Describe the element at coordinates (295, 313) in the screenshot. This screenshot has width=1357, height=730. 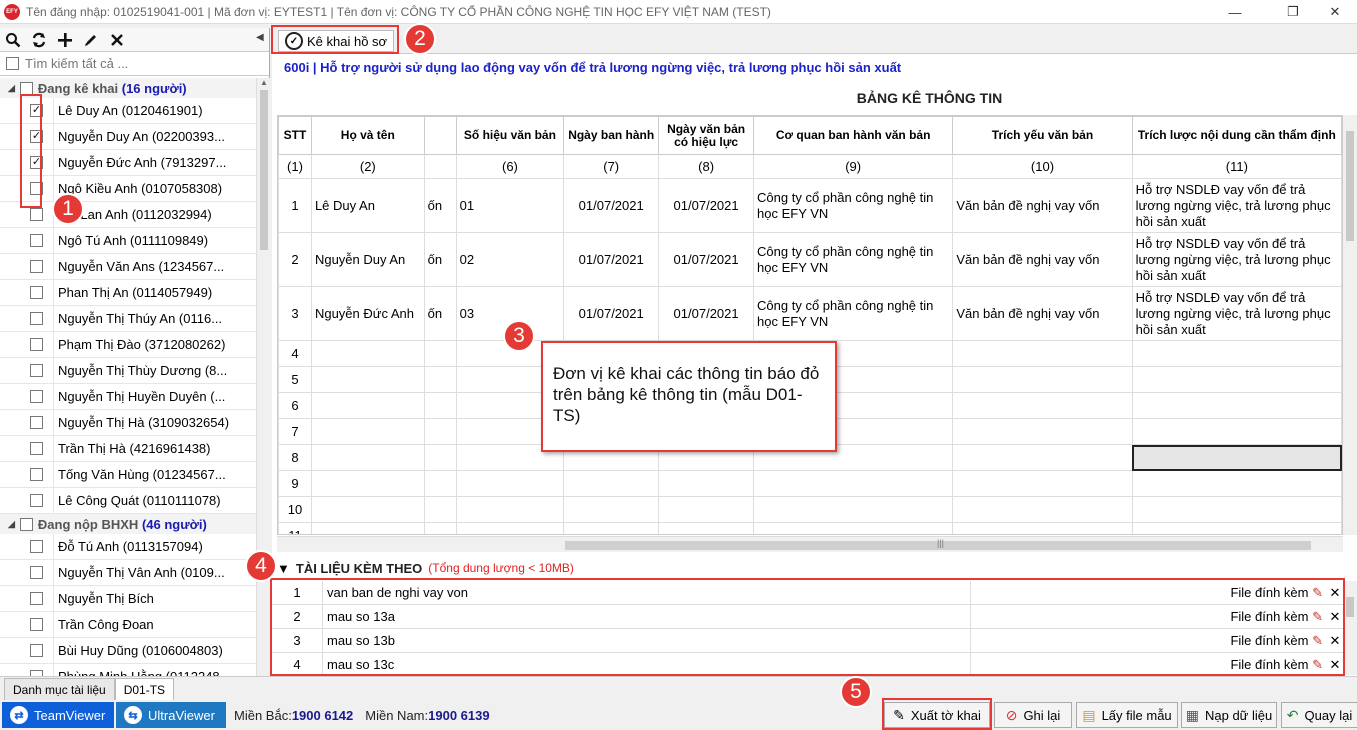
I see `table-cell: 3` at that location.